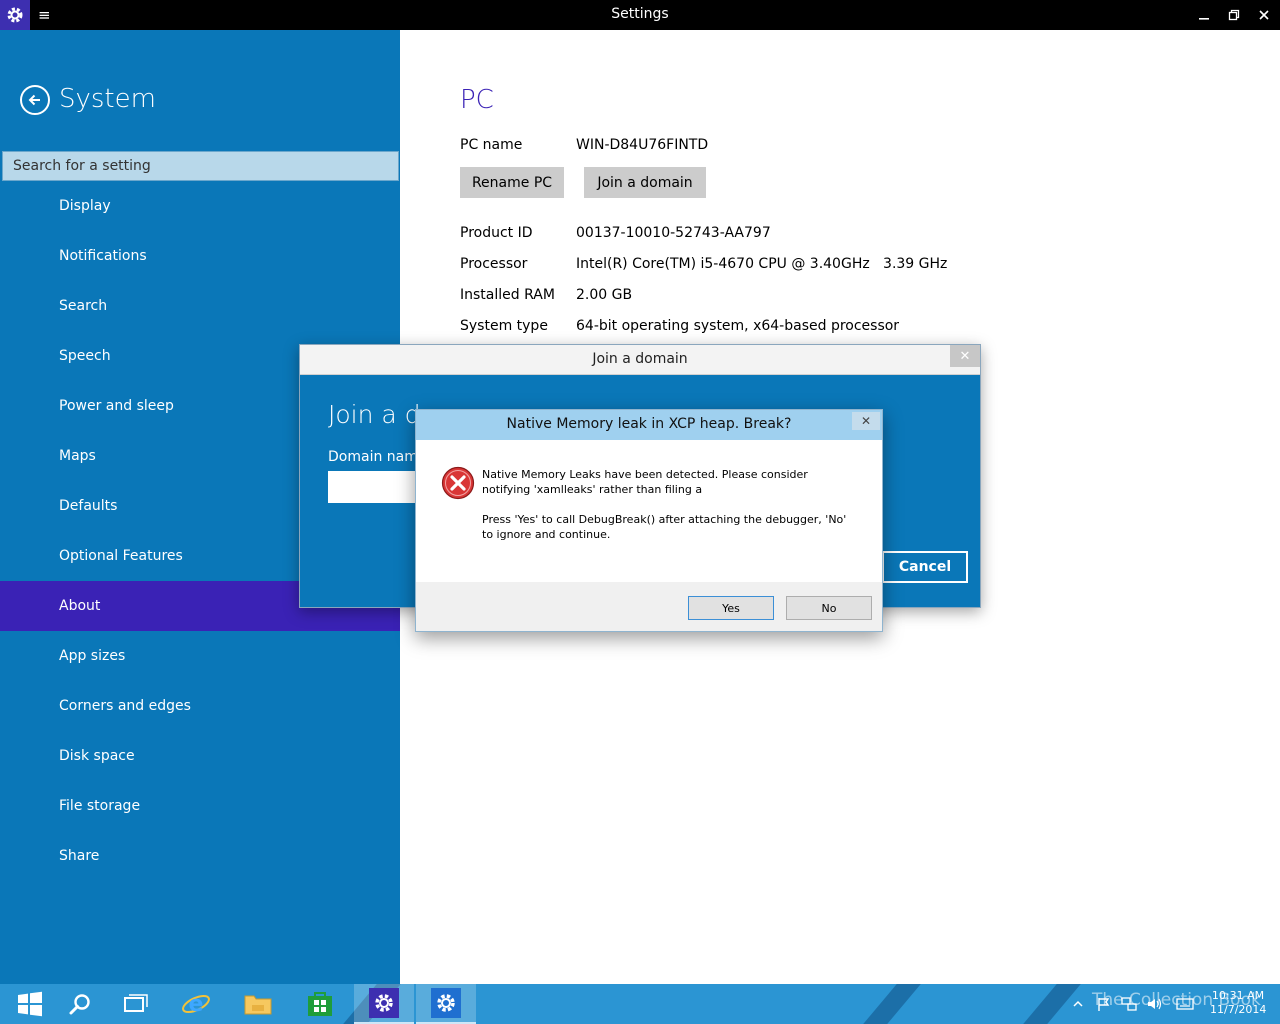 Image resolution: width=1280 pixels, height=1024 pixels. What do you see at coordinates (477, 100) in the screenshot?
I see `section-heading: PC` at bounding box center [477, 100].